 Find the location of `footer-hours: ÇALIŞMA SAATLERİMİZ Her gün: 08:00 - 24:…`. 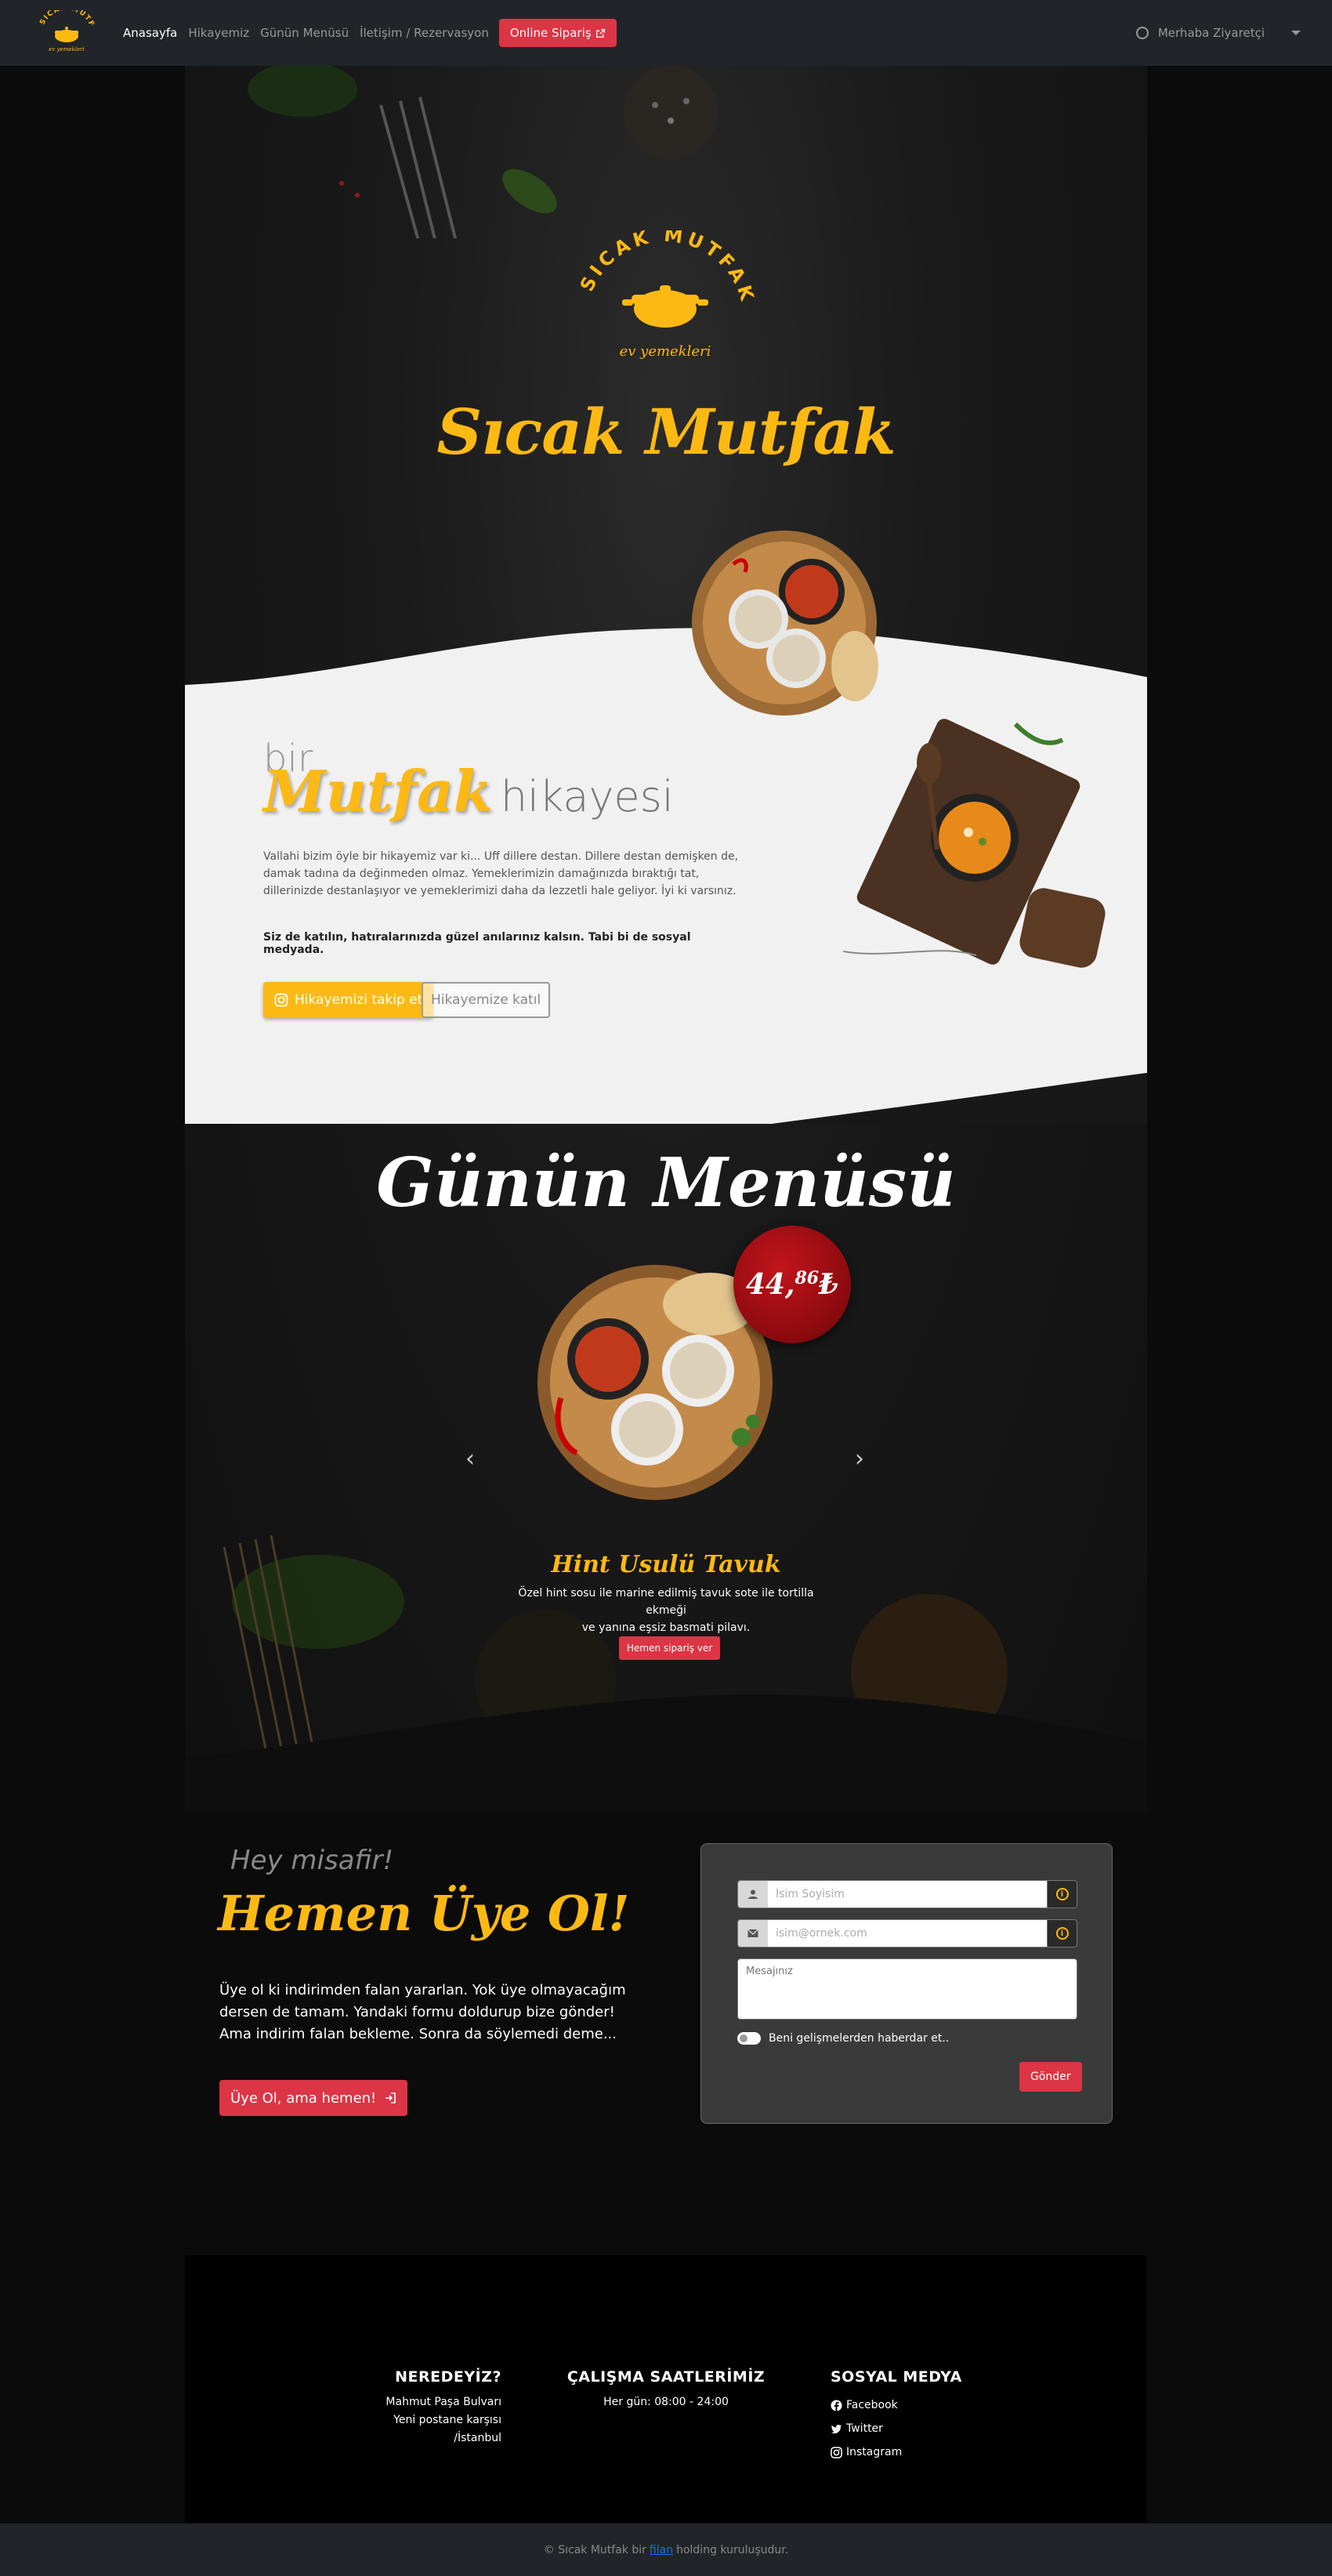

footer-hours: ÇALIŞMA SAATLERİMİZ Her gün: 08:00 - 24:… is located at coordinates (666, 2389).